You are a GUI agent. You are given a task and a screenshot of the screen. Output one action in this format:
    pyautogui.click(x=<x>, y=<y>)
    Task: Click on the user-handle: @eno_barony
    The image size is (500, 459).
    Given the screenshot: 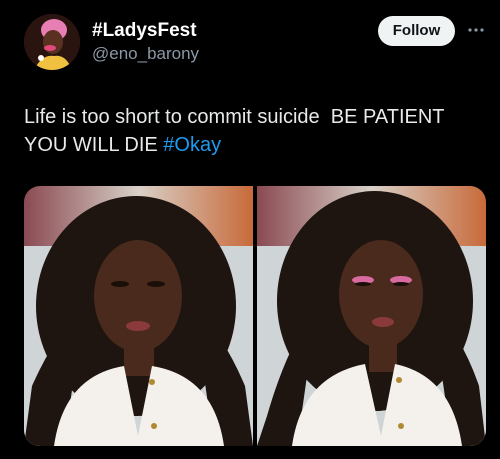 What is the action you would take?
    pyautogui.click(x=145, y=54)
    